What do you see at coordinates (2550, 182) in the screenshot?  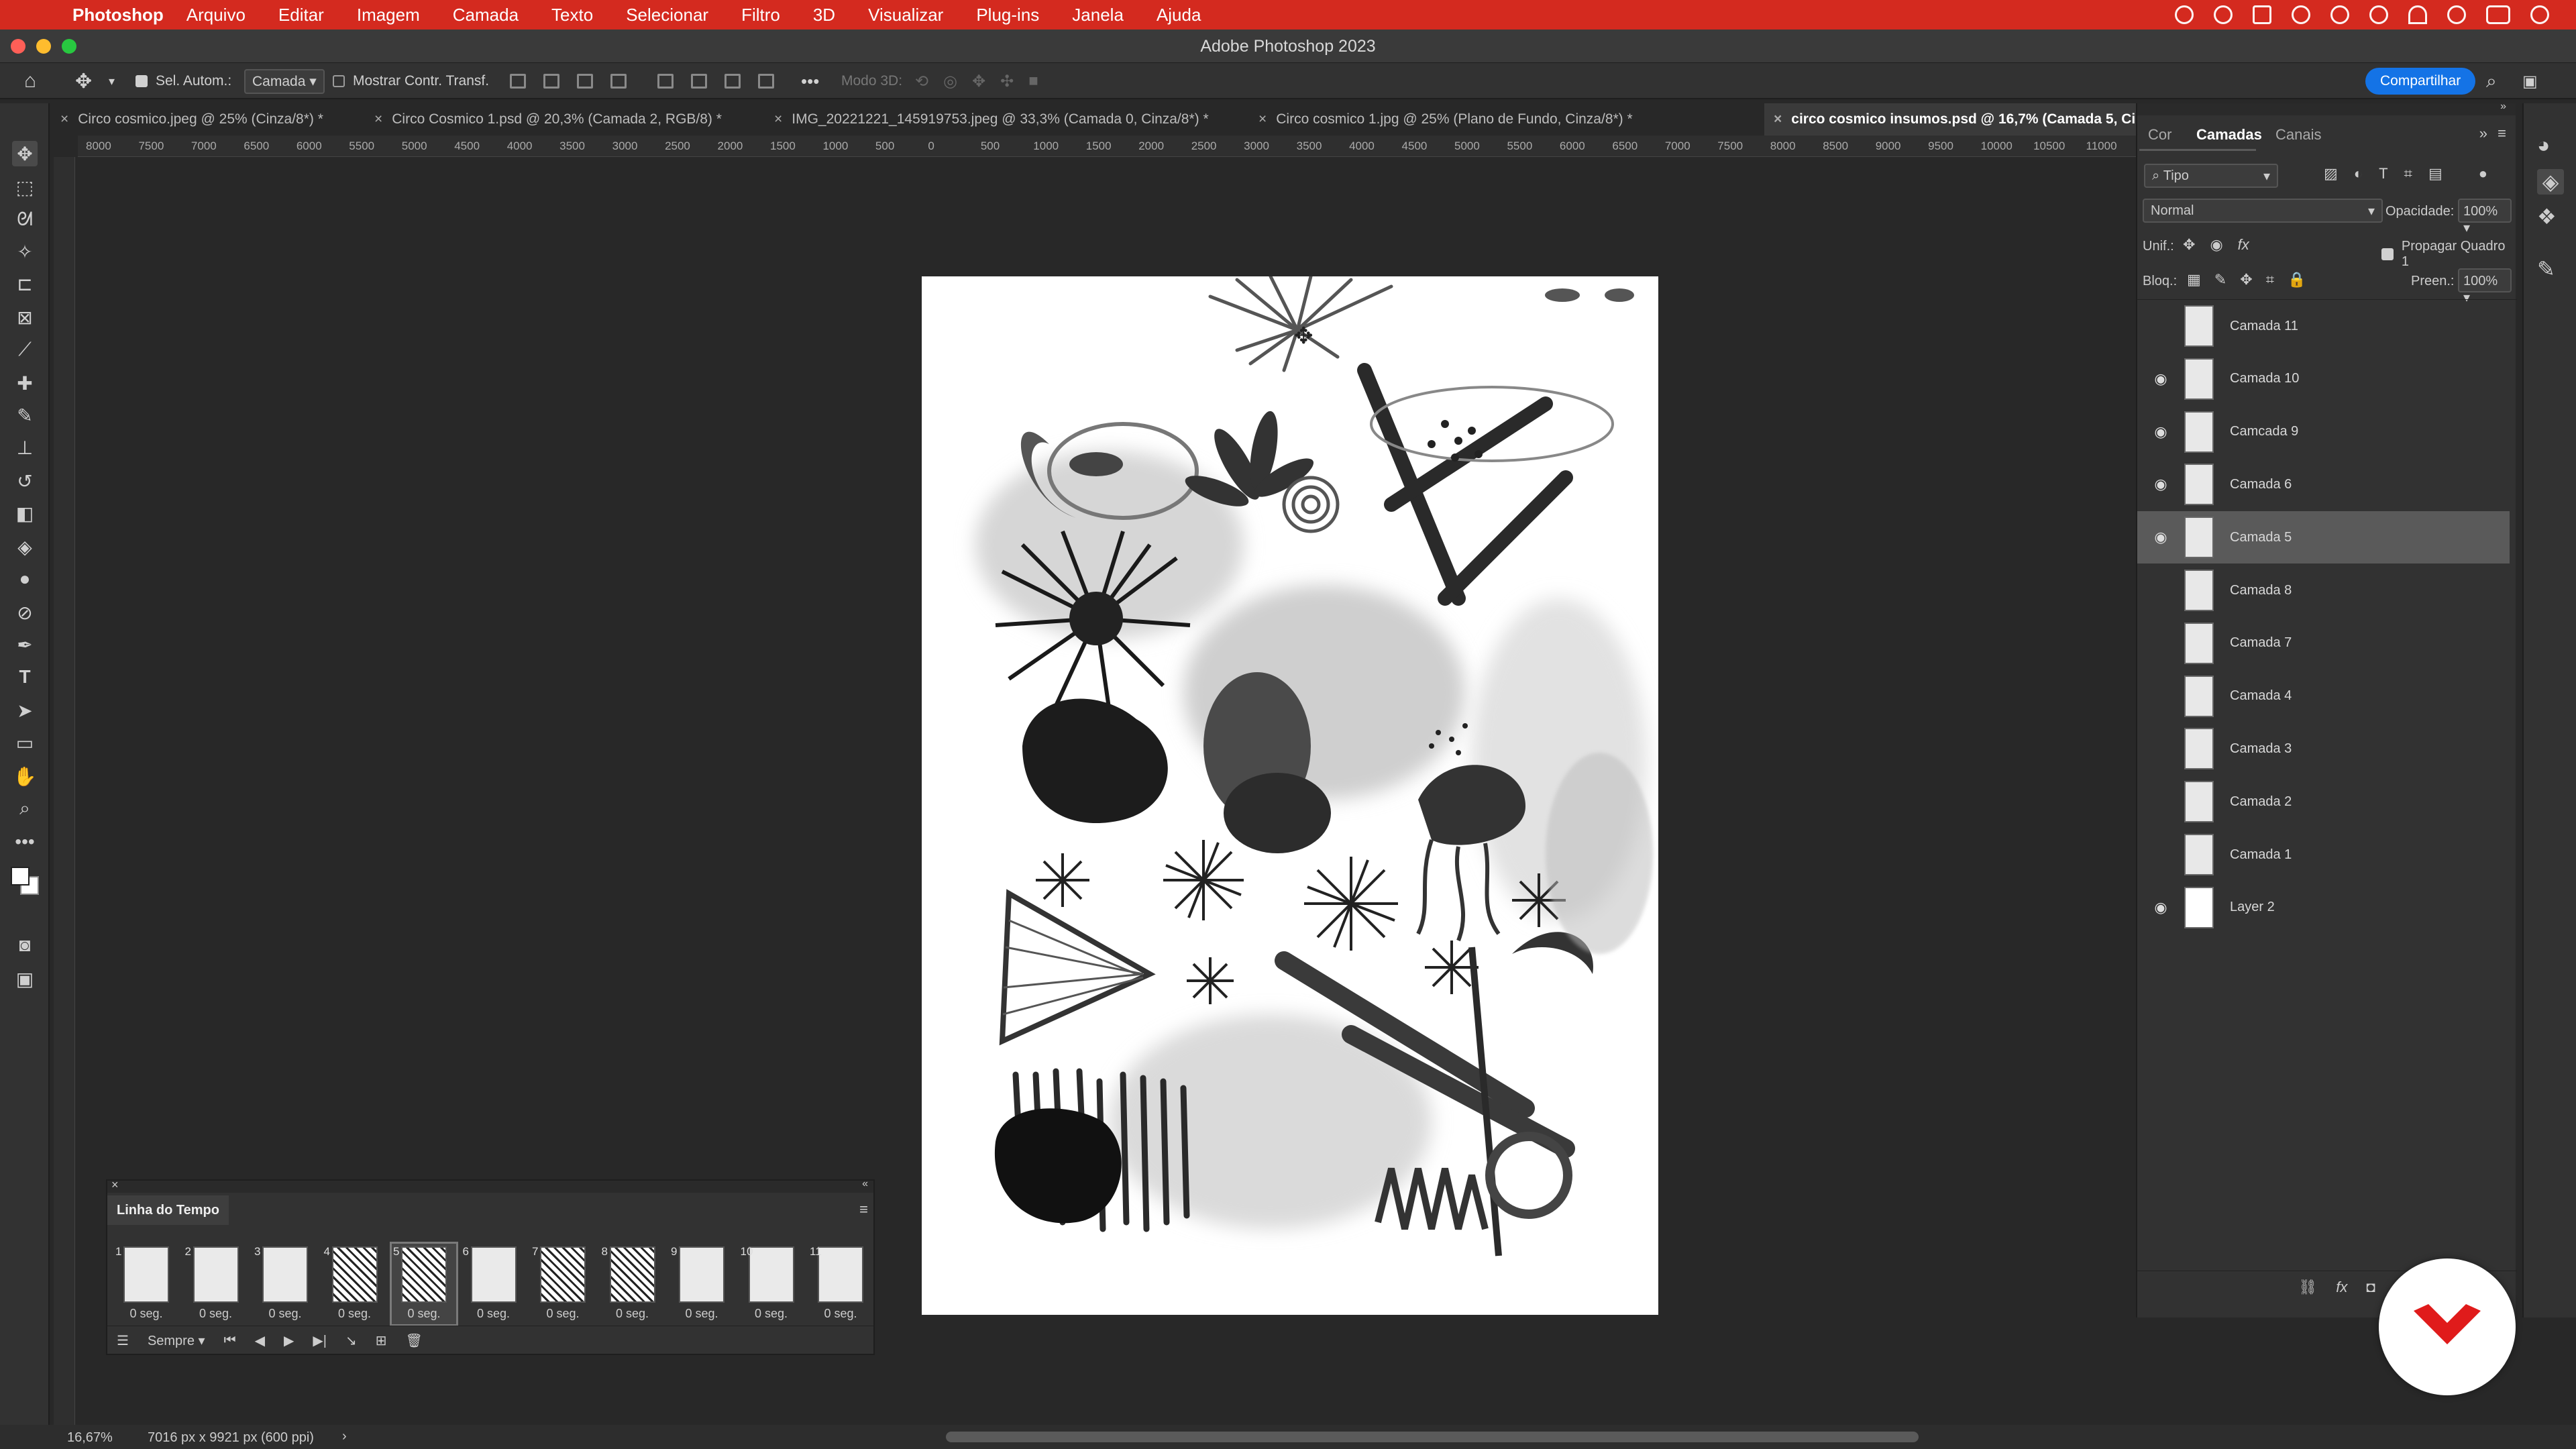 I see `layers-panel-icon: ◈` at bounding box center [2550, 182].